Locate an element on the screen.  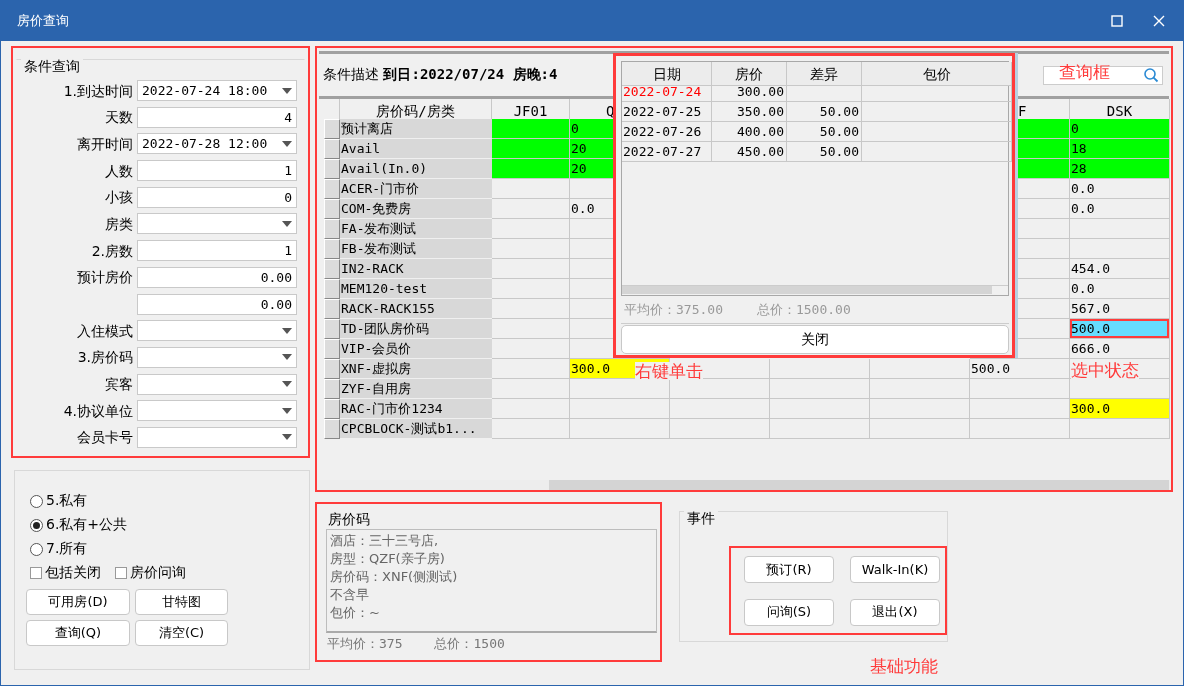
table-cell: 2022-07-25 is located at coordinates (667, 112).